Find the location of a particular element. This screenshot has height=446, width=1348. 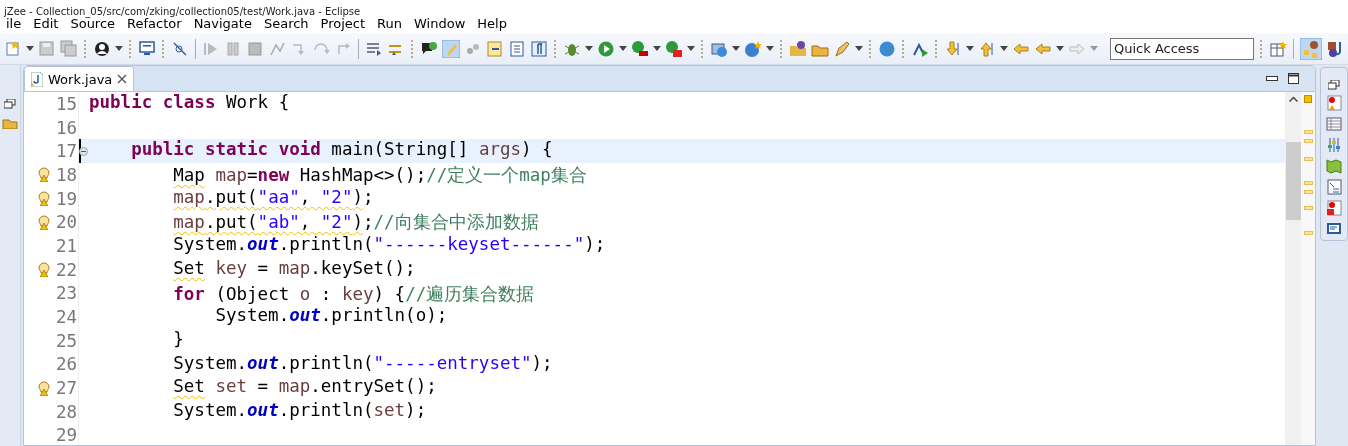

quick-access-field: Quick Access is located at coordinates (1182, 48).